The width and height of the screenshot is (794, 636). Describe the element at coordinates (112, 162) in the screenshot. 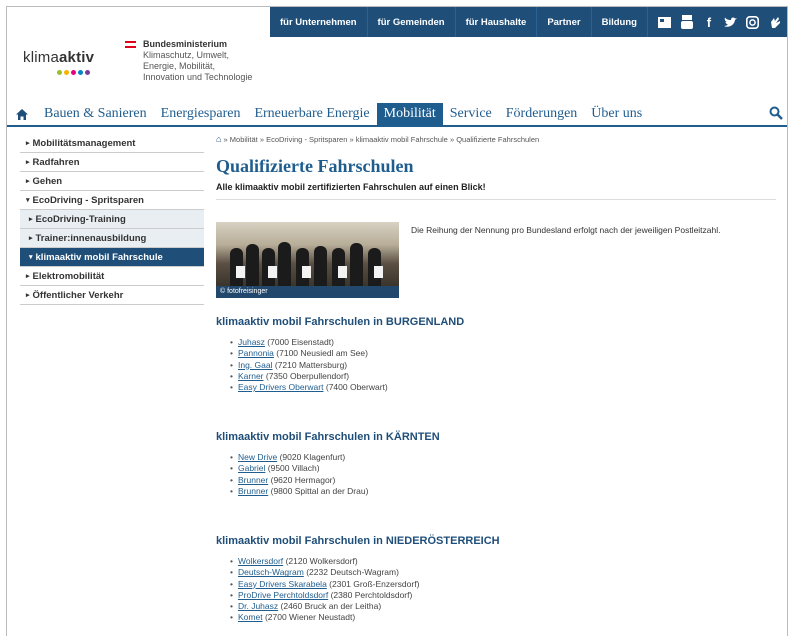

I see `sidebar-item: ▸ Radfahren` at that location.